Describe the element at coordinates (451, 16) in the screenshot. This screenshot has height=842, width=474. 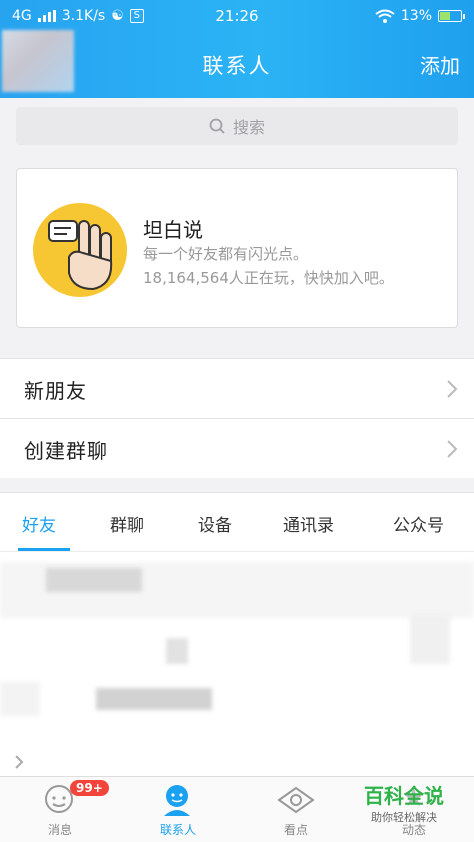
I see `battery-icon` at that location.